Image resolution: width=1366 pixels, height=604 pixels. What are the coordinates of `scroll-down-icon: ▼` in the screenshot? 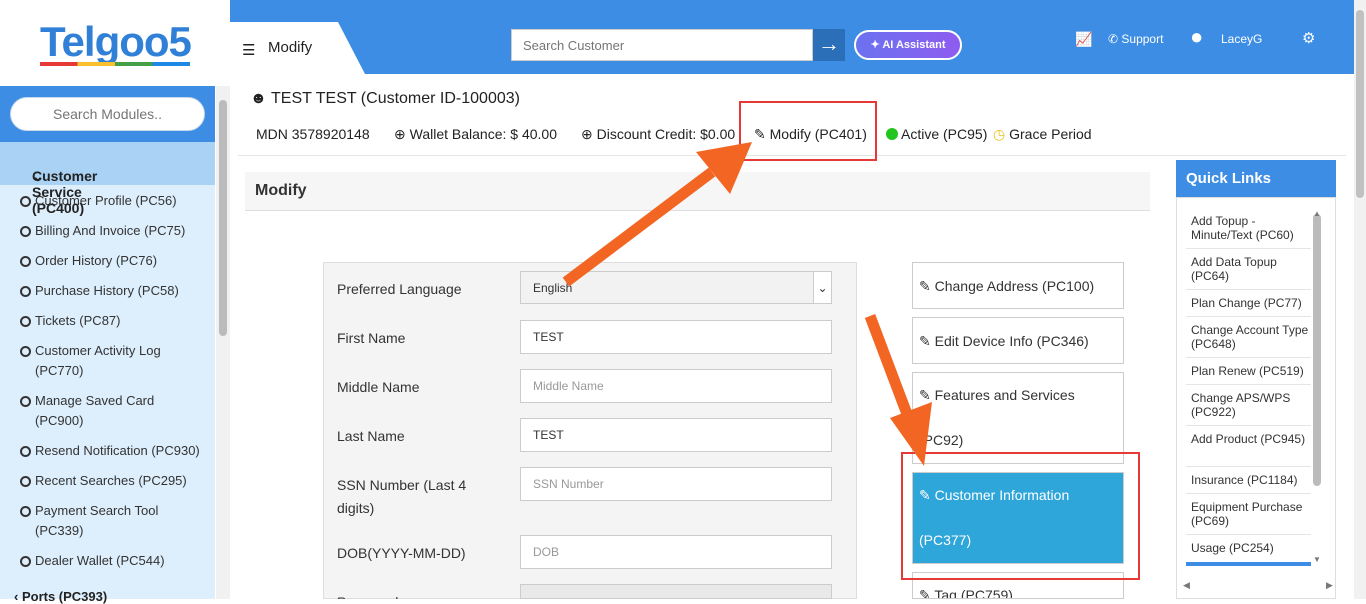 It's located at (1317, 559).